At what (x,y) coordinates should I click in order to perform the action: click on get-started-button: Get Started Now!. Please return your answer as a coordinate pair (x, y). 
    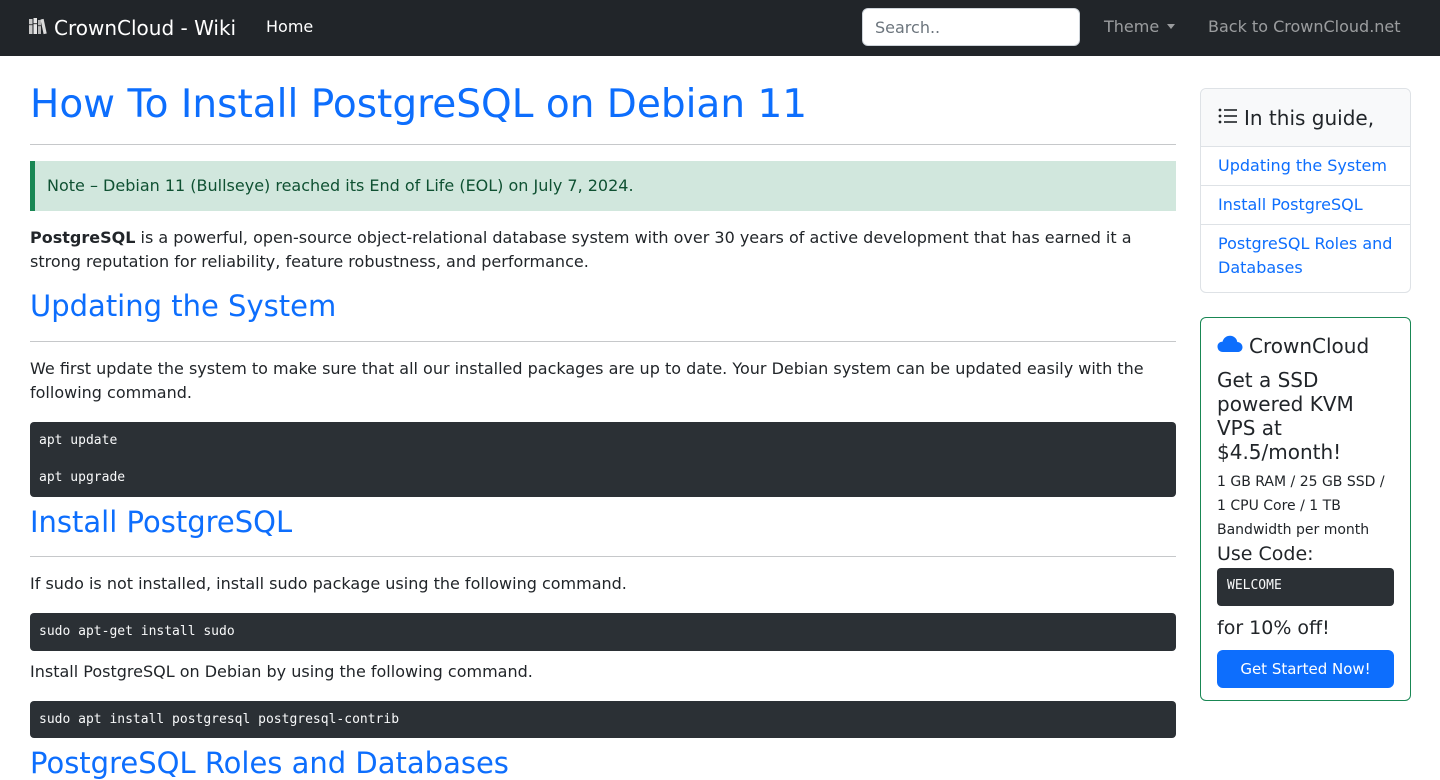
    Looking at the image, I should click on (1305, 669).